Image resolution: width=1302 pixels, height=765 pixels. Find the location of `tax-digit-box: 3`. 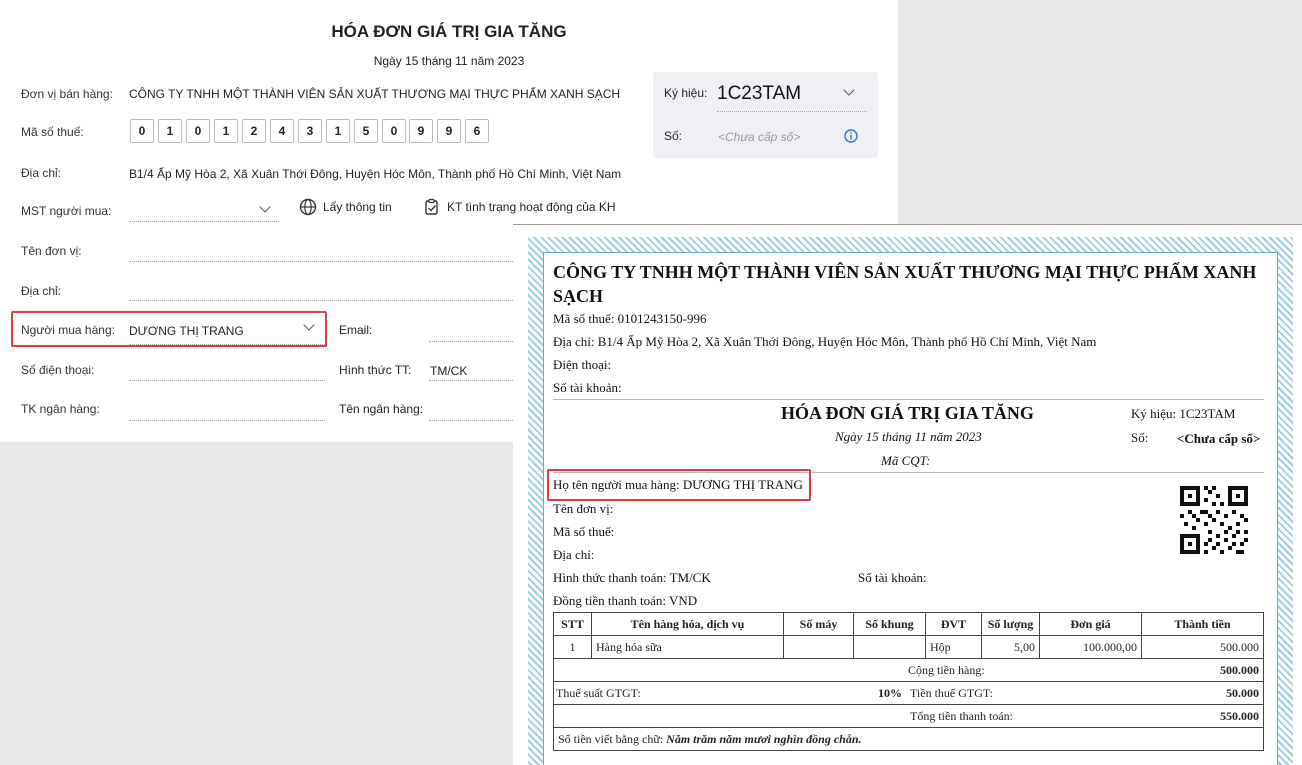

tax-digit-box: 3 is located at coordinates (310, 131).